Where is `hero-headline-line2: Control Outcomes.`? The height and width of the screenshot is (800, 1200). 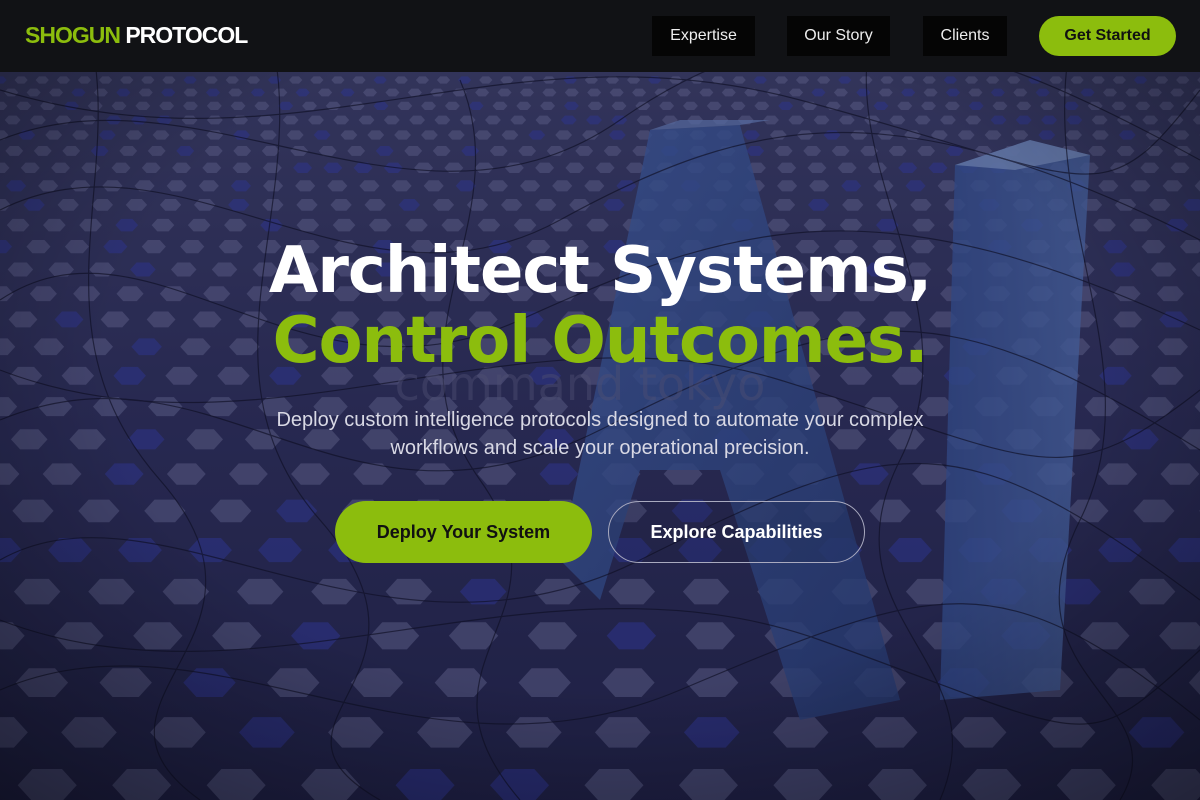 hero-headline-line2: Control Outcomes. is located at coordinates (600, 341).